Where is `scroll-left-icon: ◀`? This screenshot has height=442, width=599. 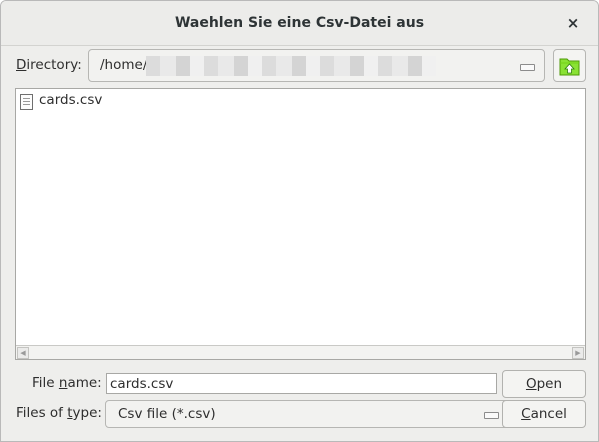 scroll-left-icon: ◀ is located at coordinates (23, 353).